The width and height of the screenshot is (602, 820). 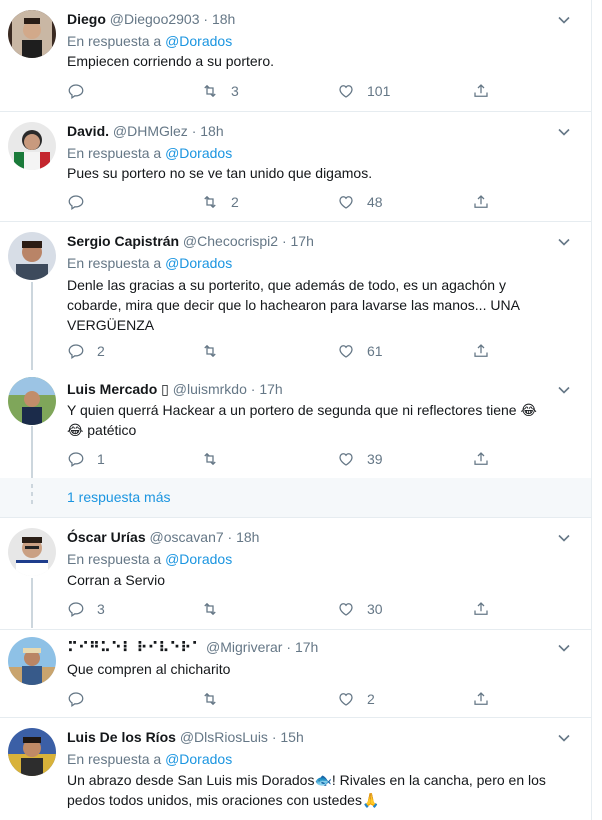 I want to click on like-button: 2, so click(x=356, y=699).